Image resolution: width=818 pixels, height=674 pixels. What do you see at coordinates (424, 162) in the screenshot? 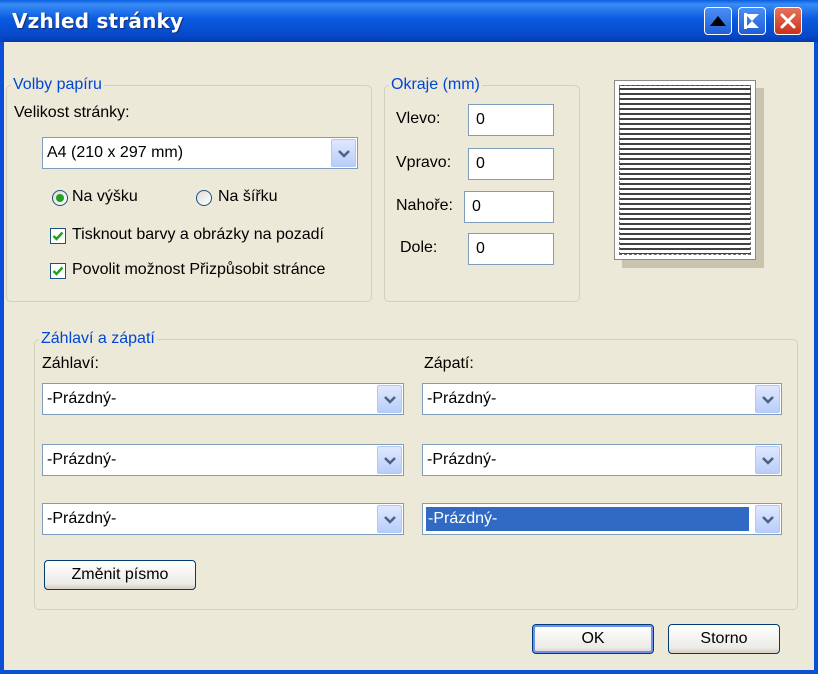
I see `margin-right-label: Vpravo:` at bounding box center [424, 162].